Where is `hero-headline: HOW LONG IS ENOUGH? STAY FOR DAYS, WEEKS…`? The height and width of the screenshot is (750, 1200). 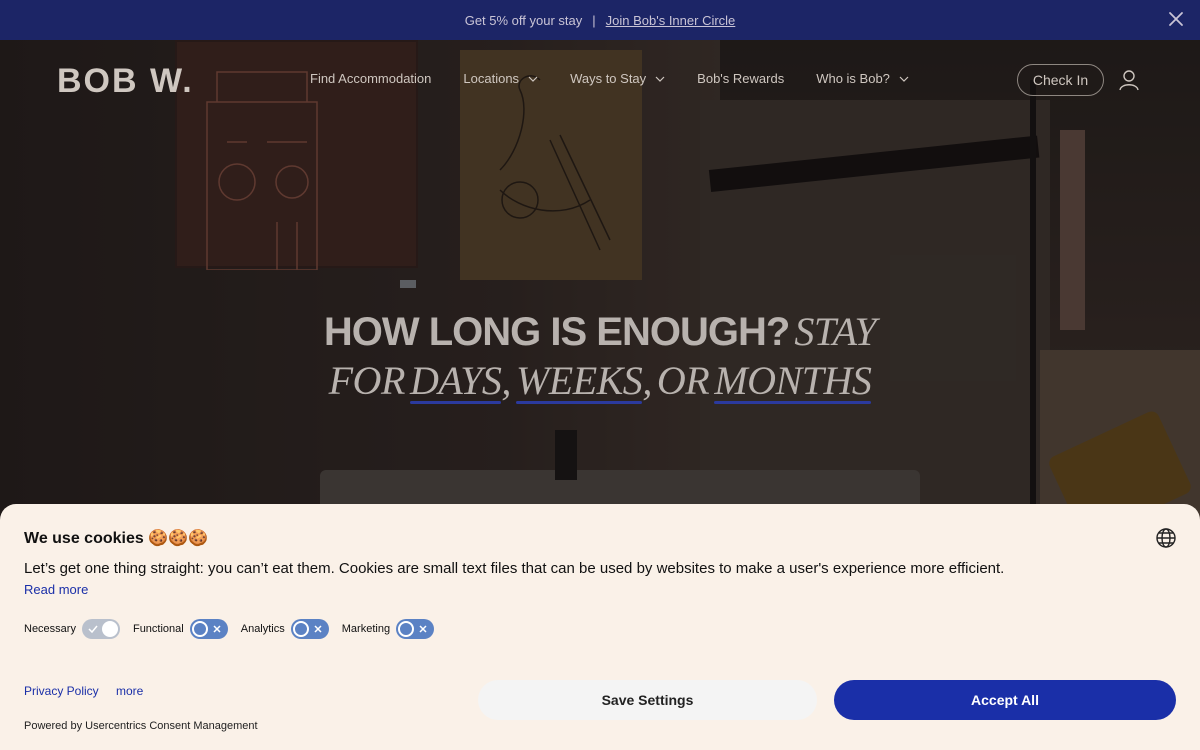 hero-headline: HOW LONG IS ENOUGH? STAY FOR DAYS, WEEKS… is located at coordinates (600, 356).